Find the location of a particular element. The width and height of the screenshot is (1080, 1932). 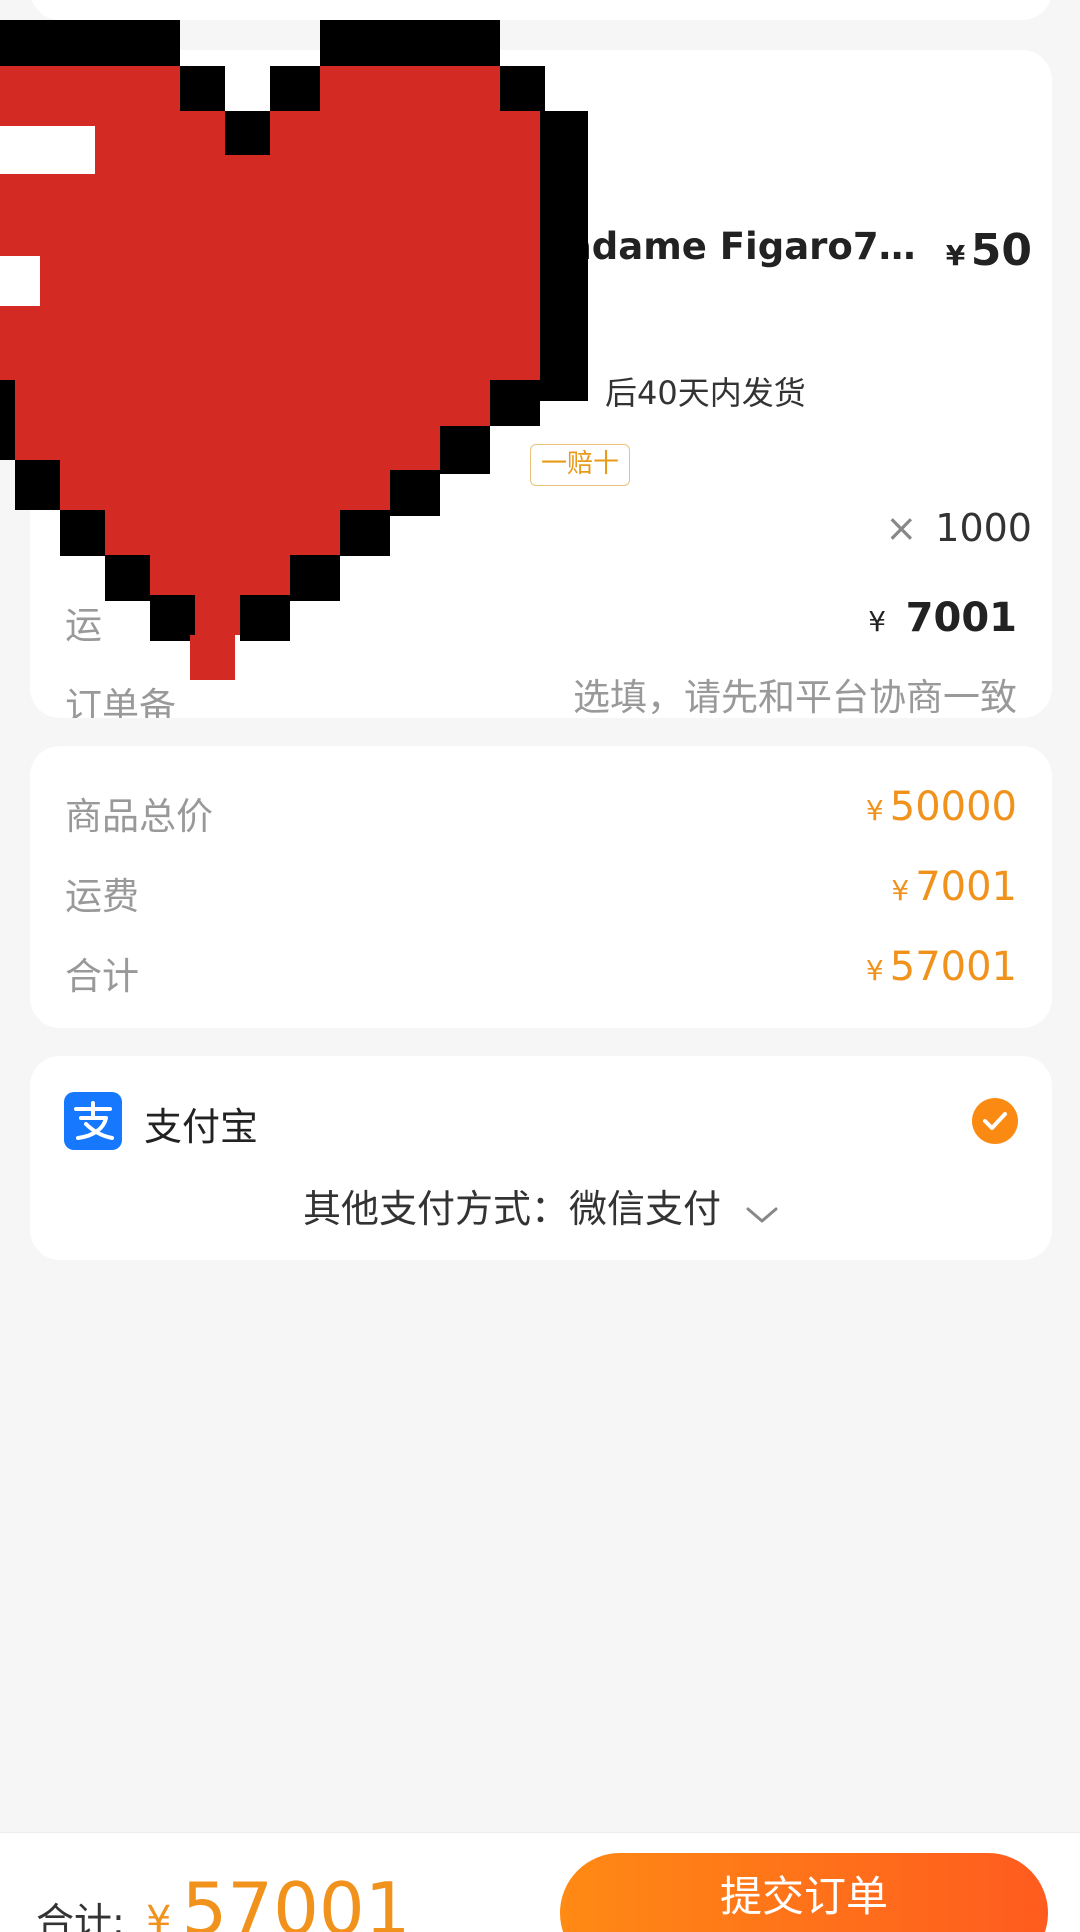

summary-row-total: 合计 ¥57001 is located at coordinates (541, 970).